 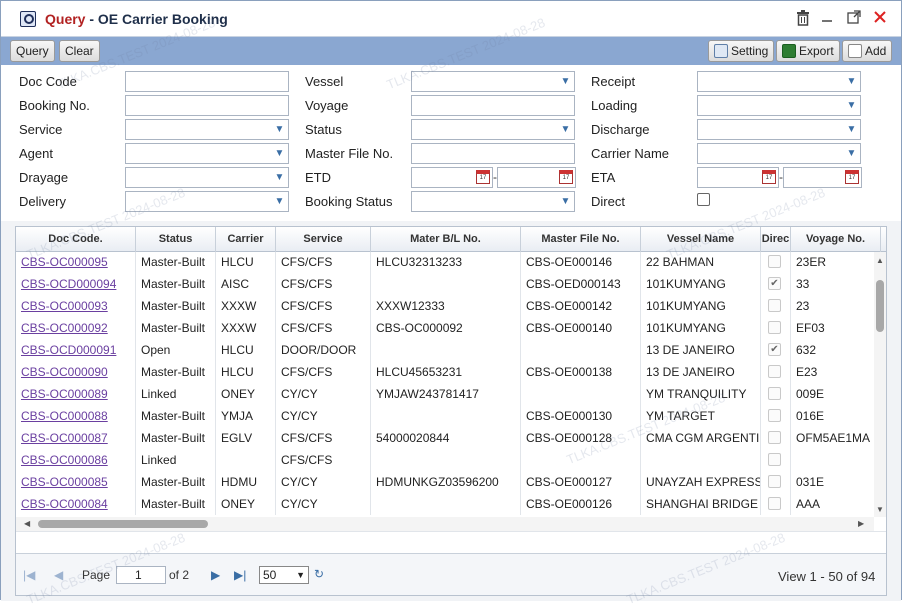 What do you see at coordinates (284, 575) in the screenshot?
I see `page-size-select: 50 ▼` at bounding box center [284, 575].